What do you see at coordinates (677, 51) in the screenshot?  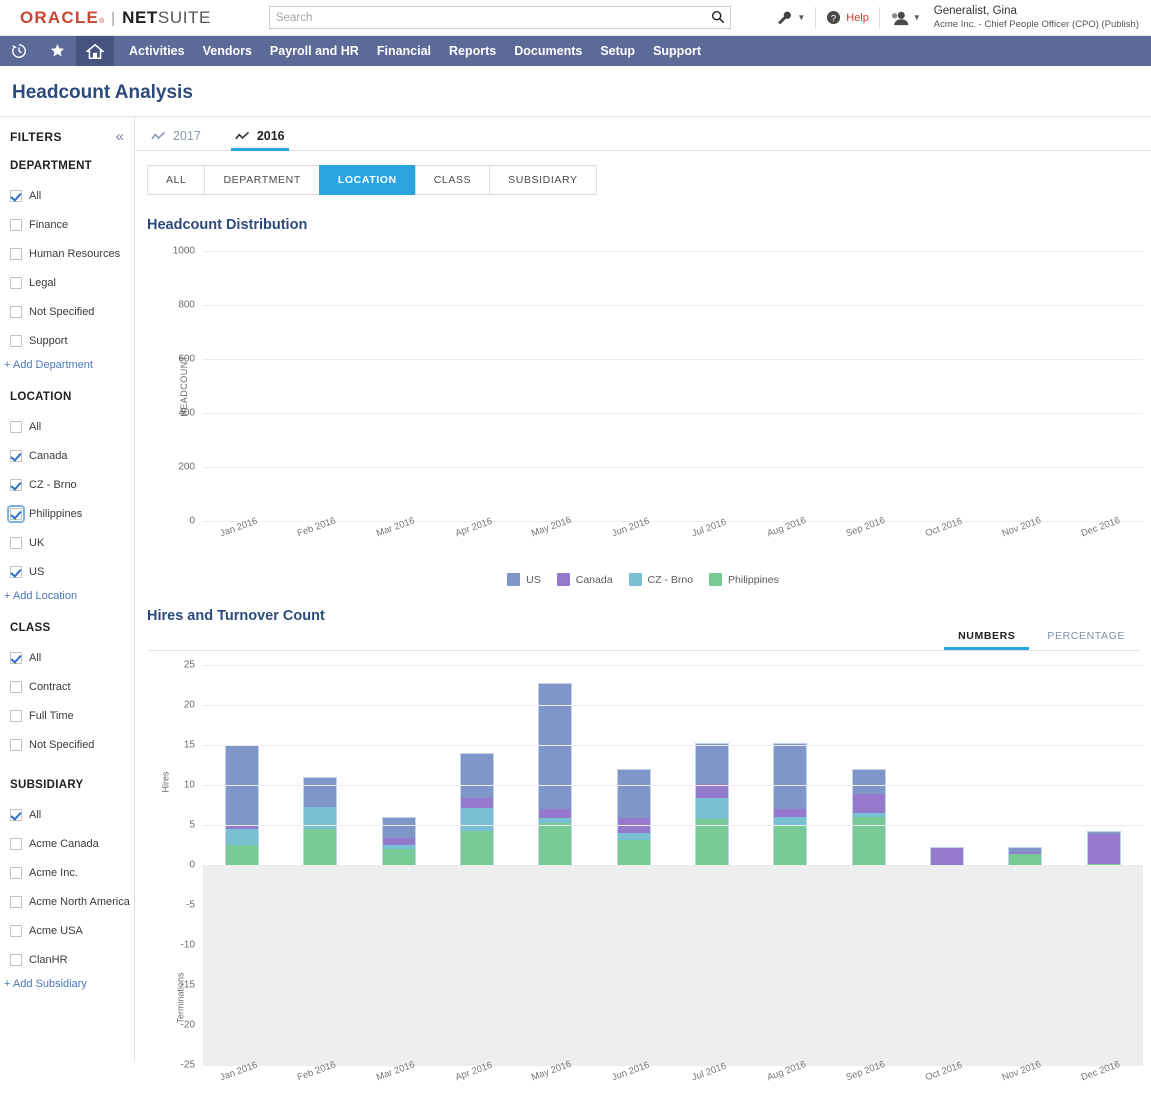 I see `nav-item-support: Support` at bounding box center [677, 51].